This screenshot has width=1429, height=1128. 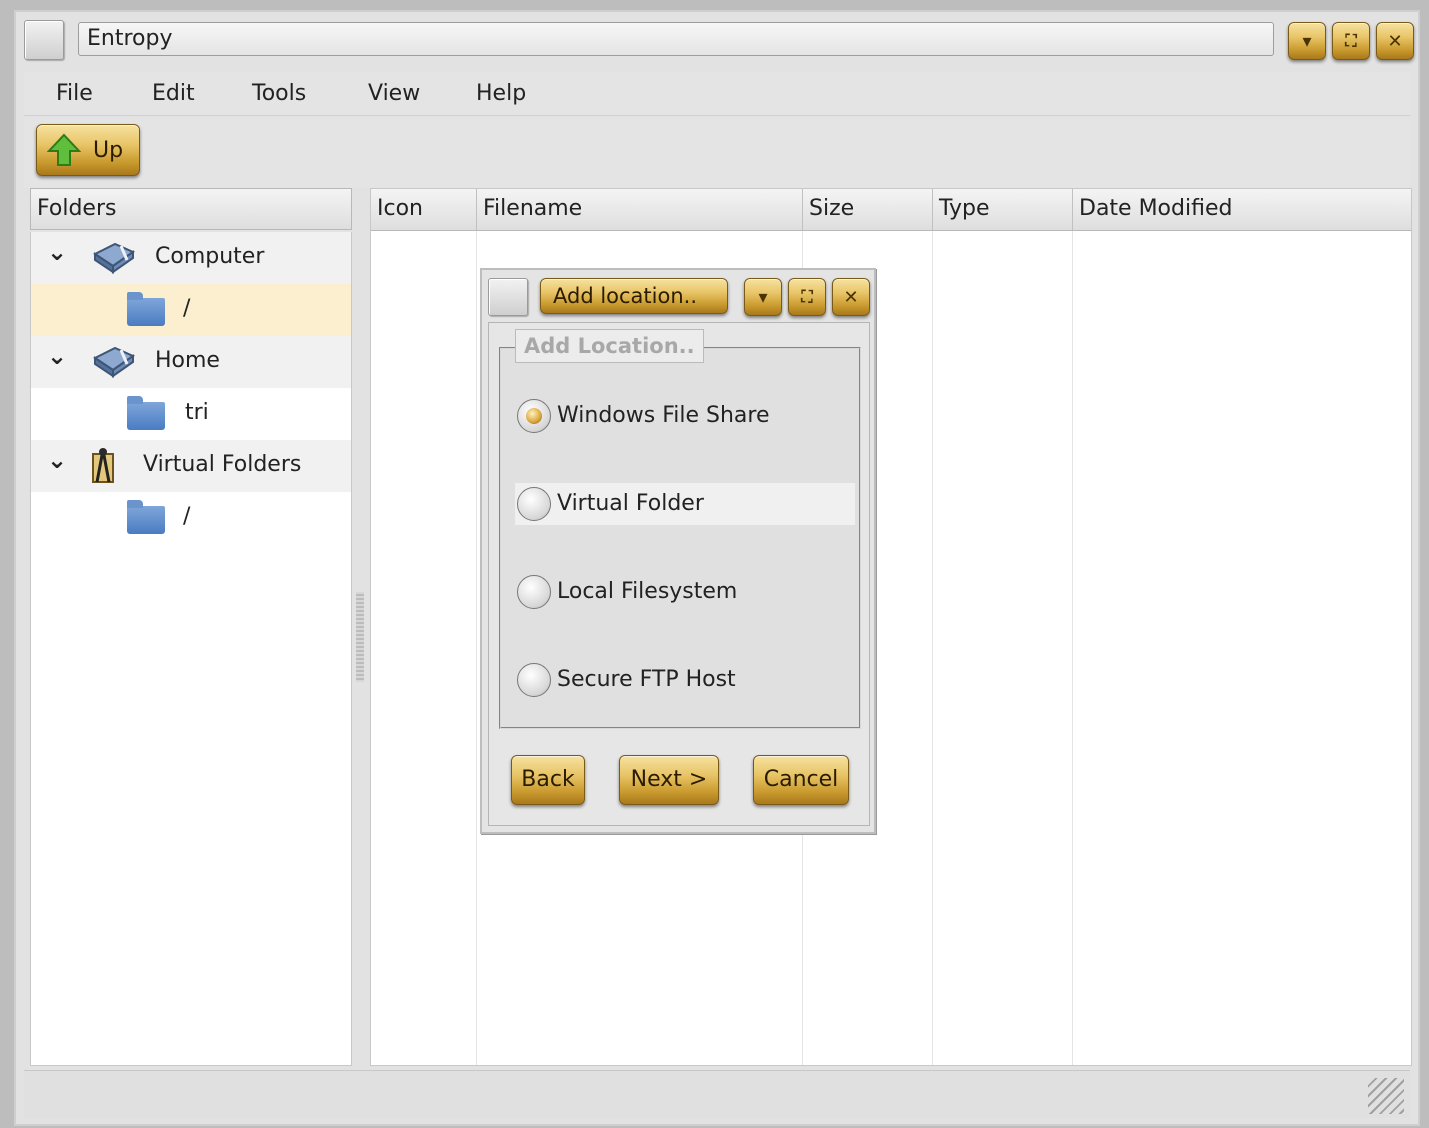 I want to click on tree-item-label: Virtual Folders, so click(x=222, y=464).